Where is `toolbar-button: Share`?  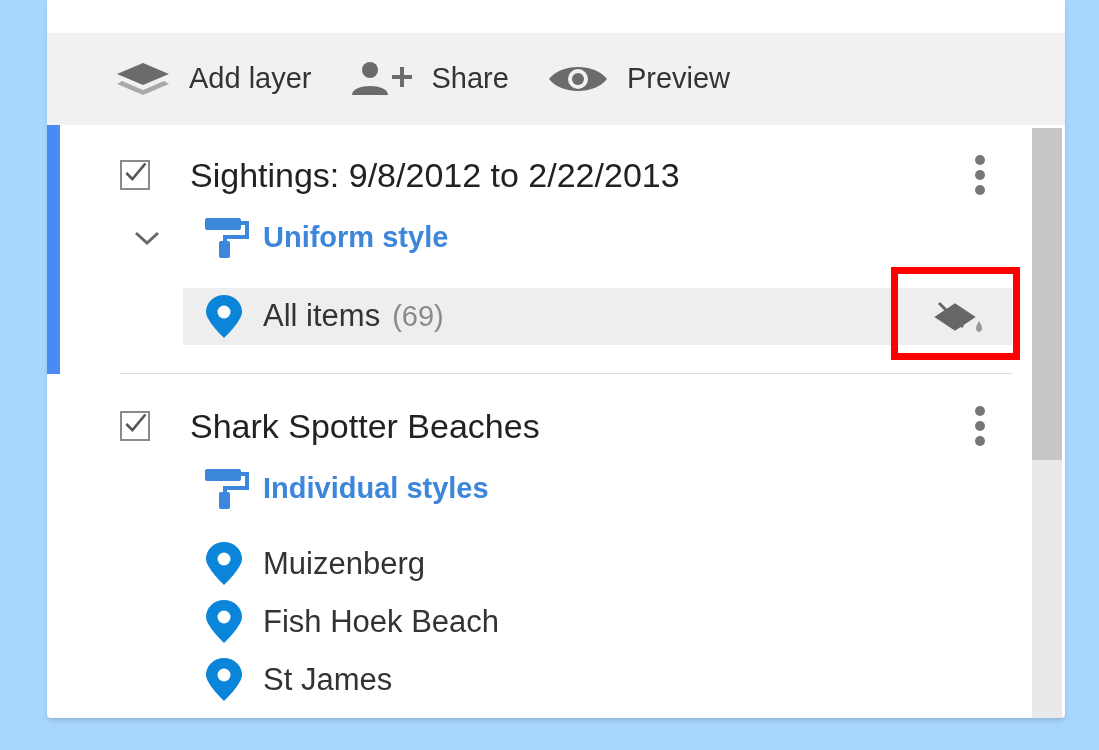
toolbar-button: Share is located at coordinates (429, 79).